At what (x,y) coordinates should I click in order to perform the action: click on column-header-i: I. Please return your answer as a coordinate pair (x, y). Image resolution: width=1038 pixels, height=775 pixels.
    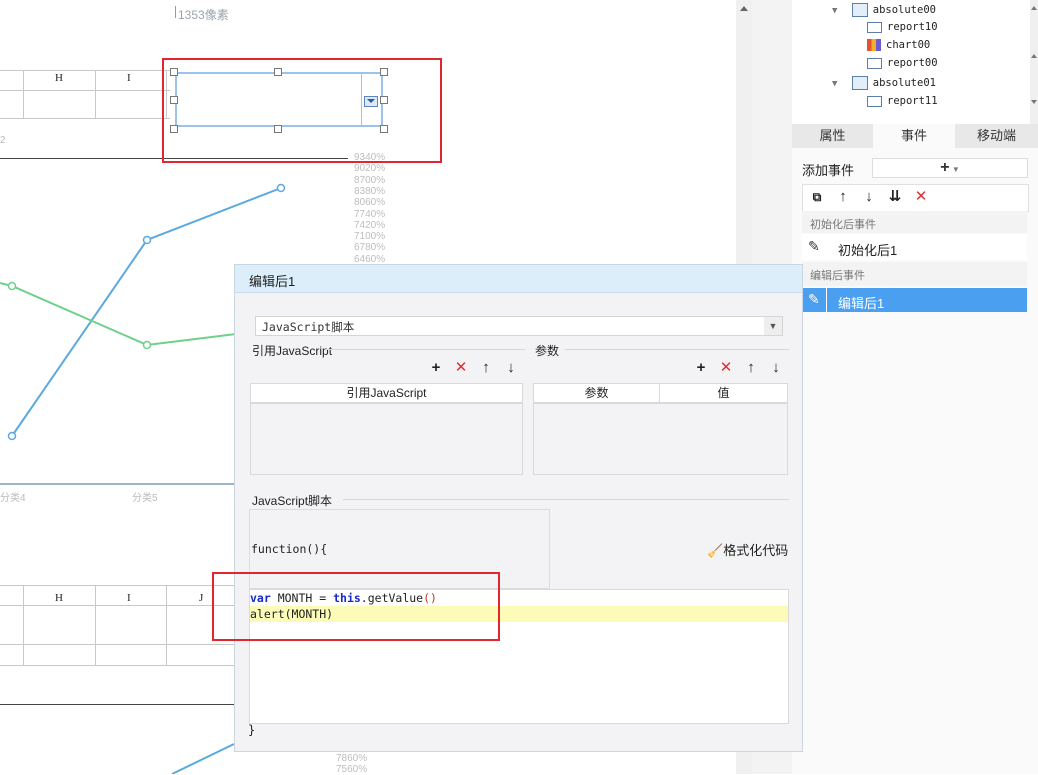
    Looking at the image, I should click on (129, 598).